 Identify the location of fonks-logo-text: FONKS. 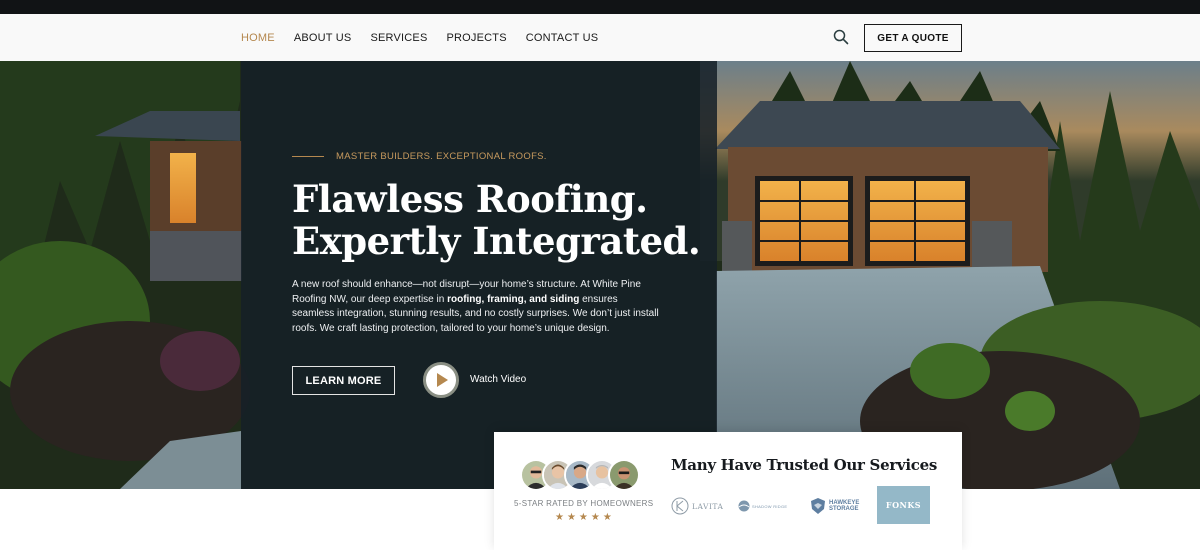
(903, 505).